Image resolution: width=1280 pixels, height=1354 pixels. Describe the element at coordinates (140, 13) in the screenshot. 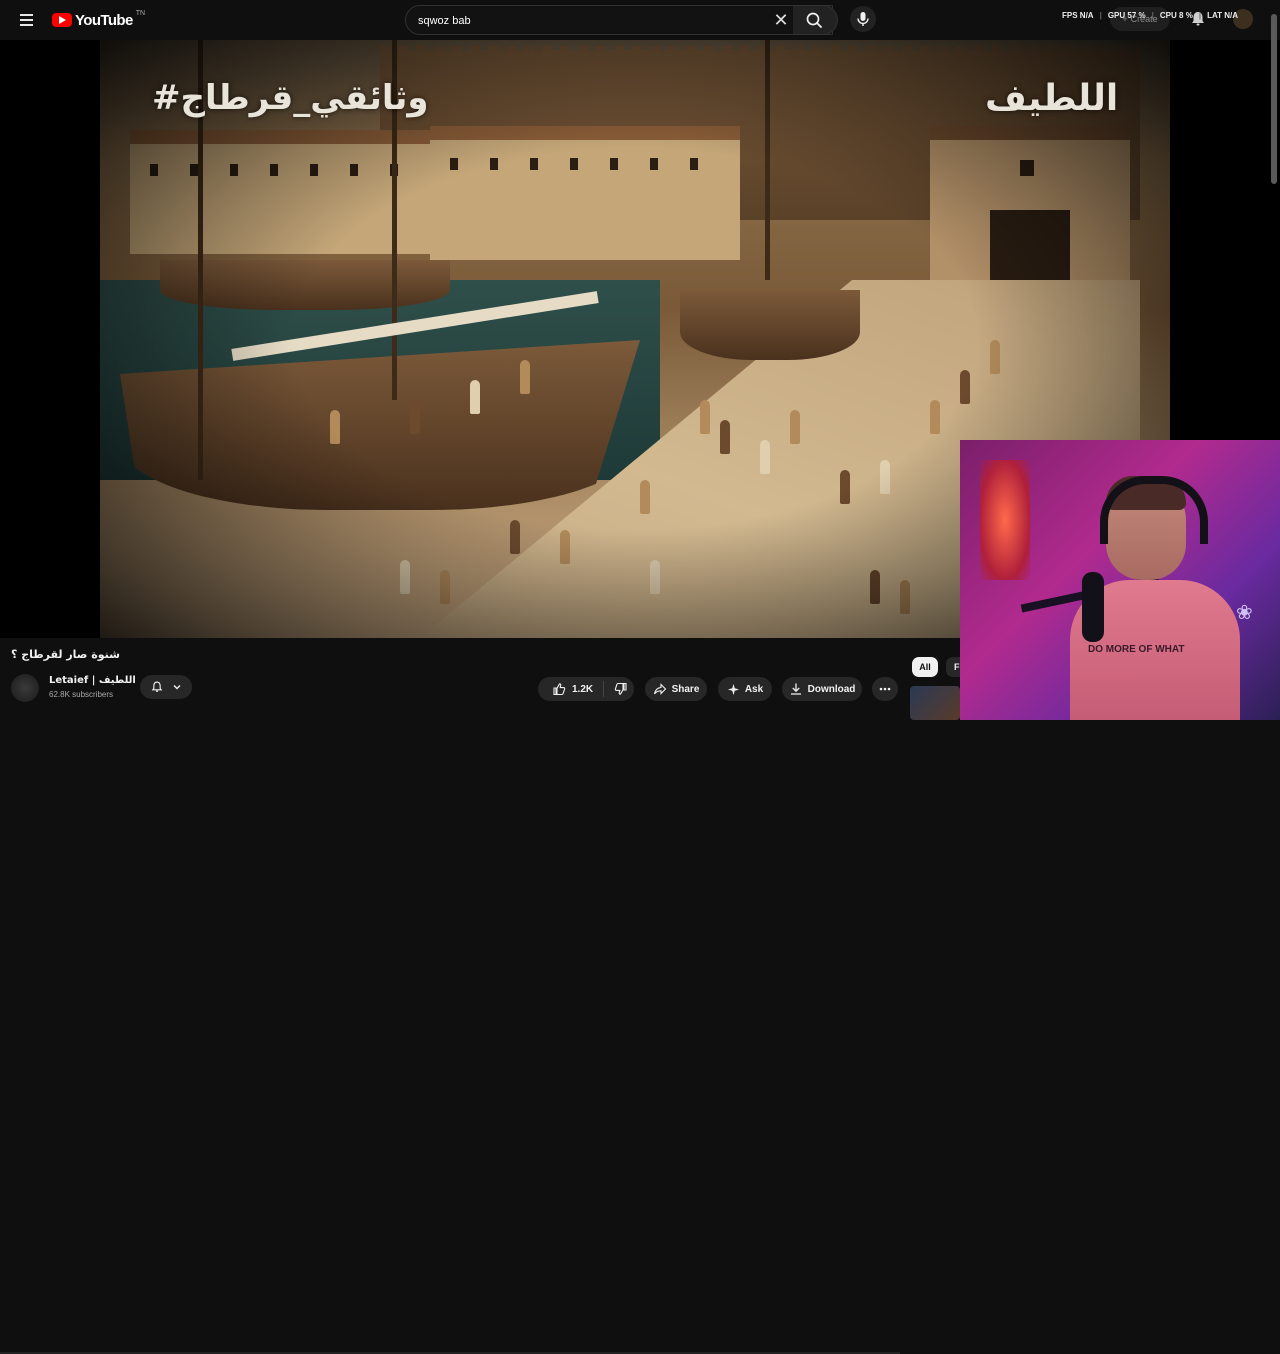

I see `logo-country-code: TN` at that location.